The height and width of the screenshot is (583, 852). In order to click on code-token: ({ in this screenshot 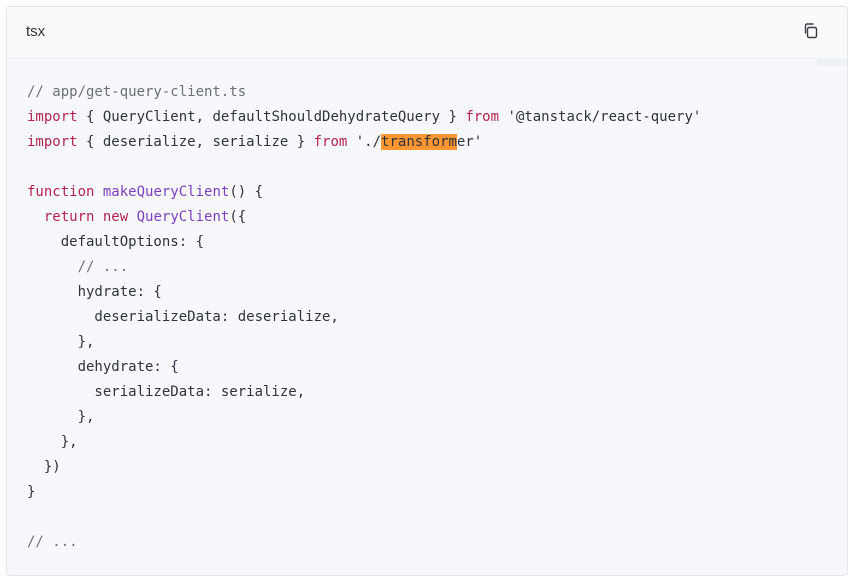, I will do `click(238, 217)`.